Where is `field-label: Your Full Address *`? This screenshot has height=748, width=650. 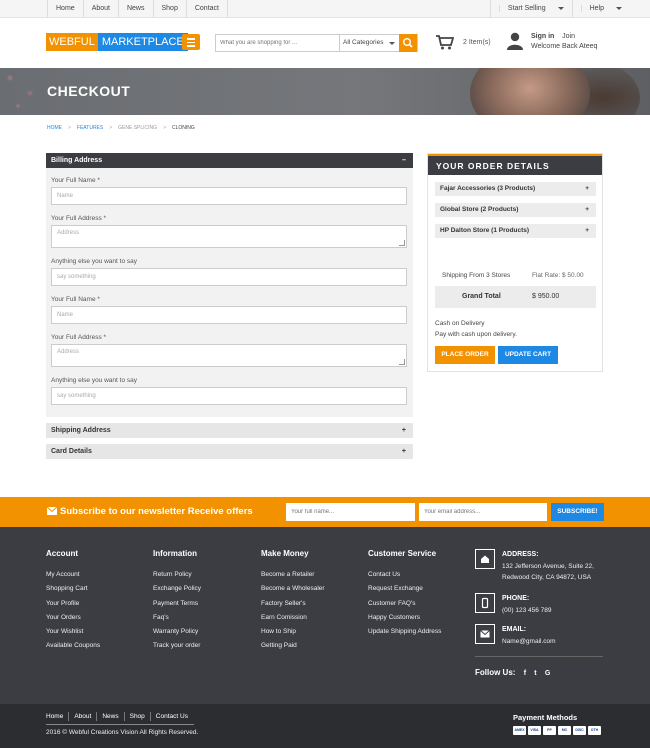
field-label: Your Full Address * is located at coordinates (79, 218).